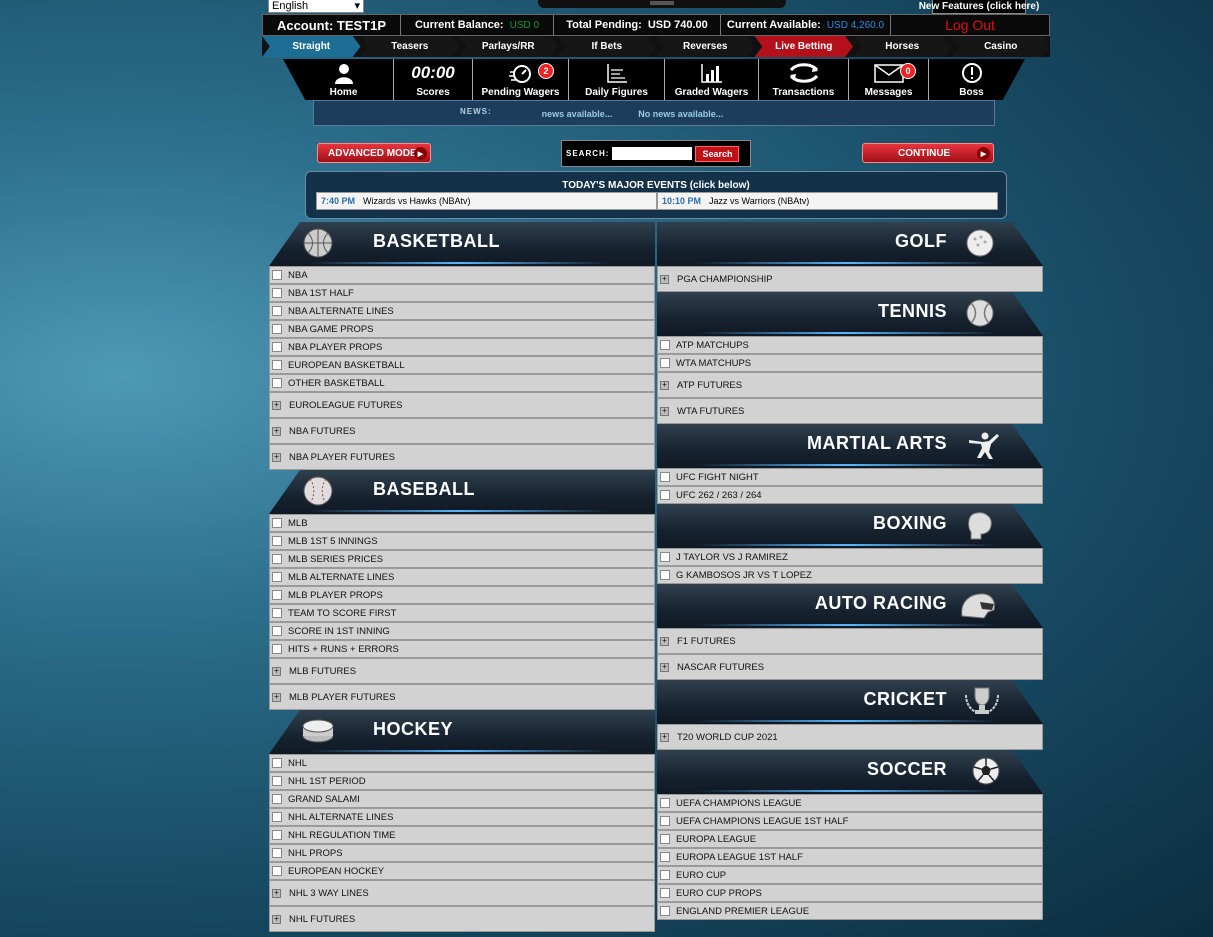  What do you see at coordinates (803, 46) in the screenshot?
I see `tab-live-betting: Live Betting` at bounding box center [803, 46].